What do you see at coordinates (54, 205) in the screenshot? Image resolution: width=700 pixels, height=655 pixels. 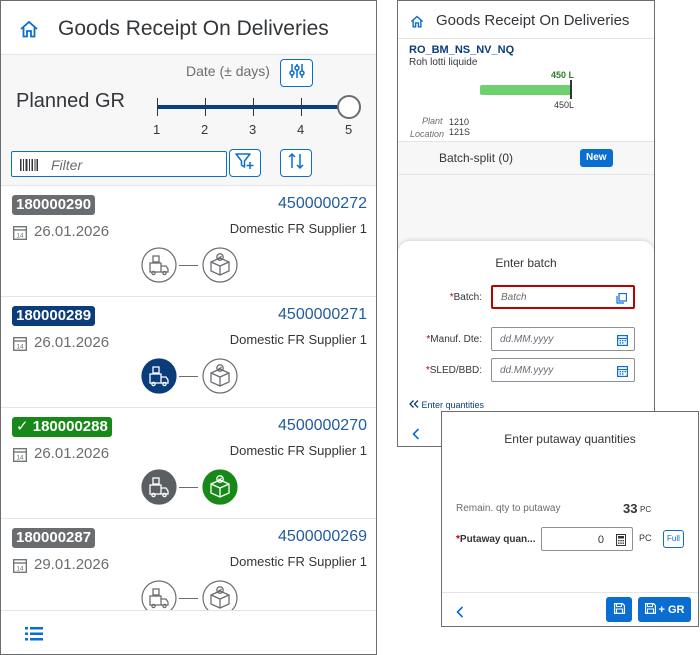 I see `delivery-number-badge: 180000290` at bounding box center [54, 205].